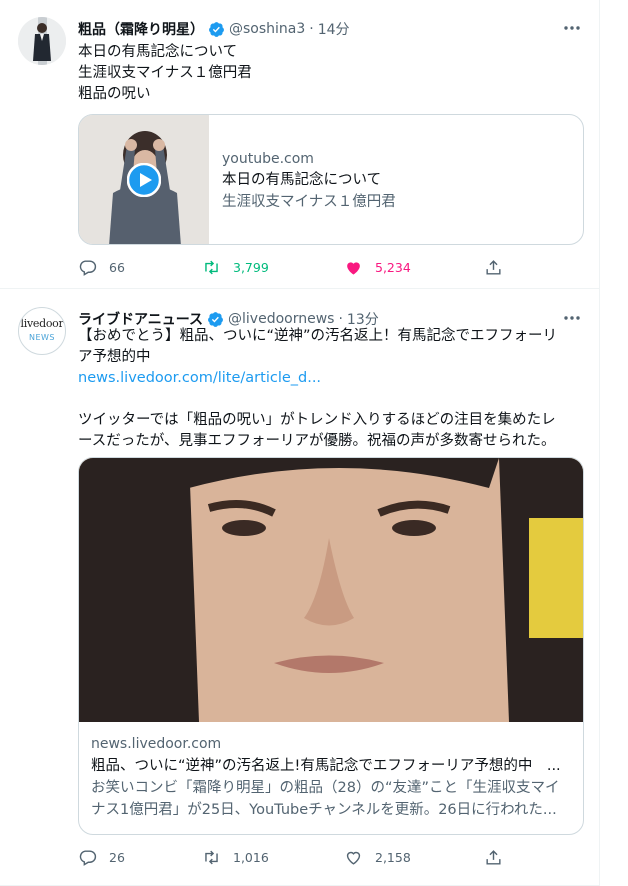 Image resolution: width=628 pixels, height=886 pixels. I want to click on avatar-photo, so click(42, 41).